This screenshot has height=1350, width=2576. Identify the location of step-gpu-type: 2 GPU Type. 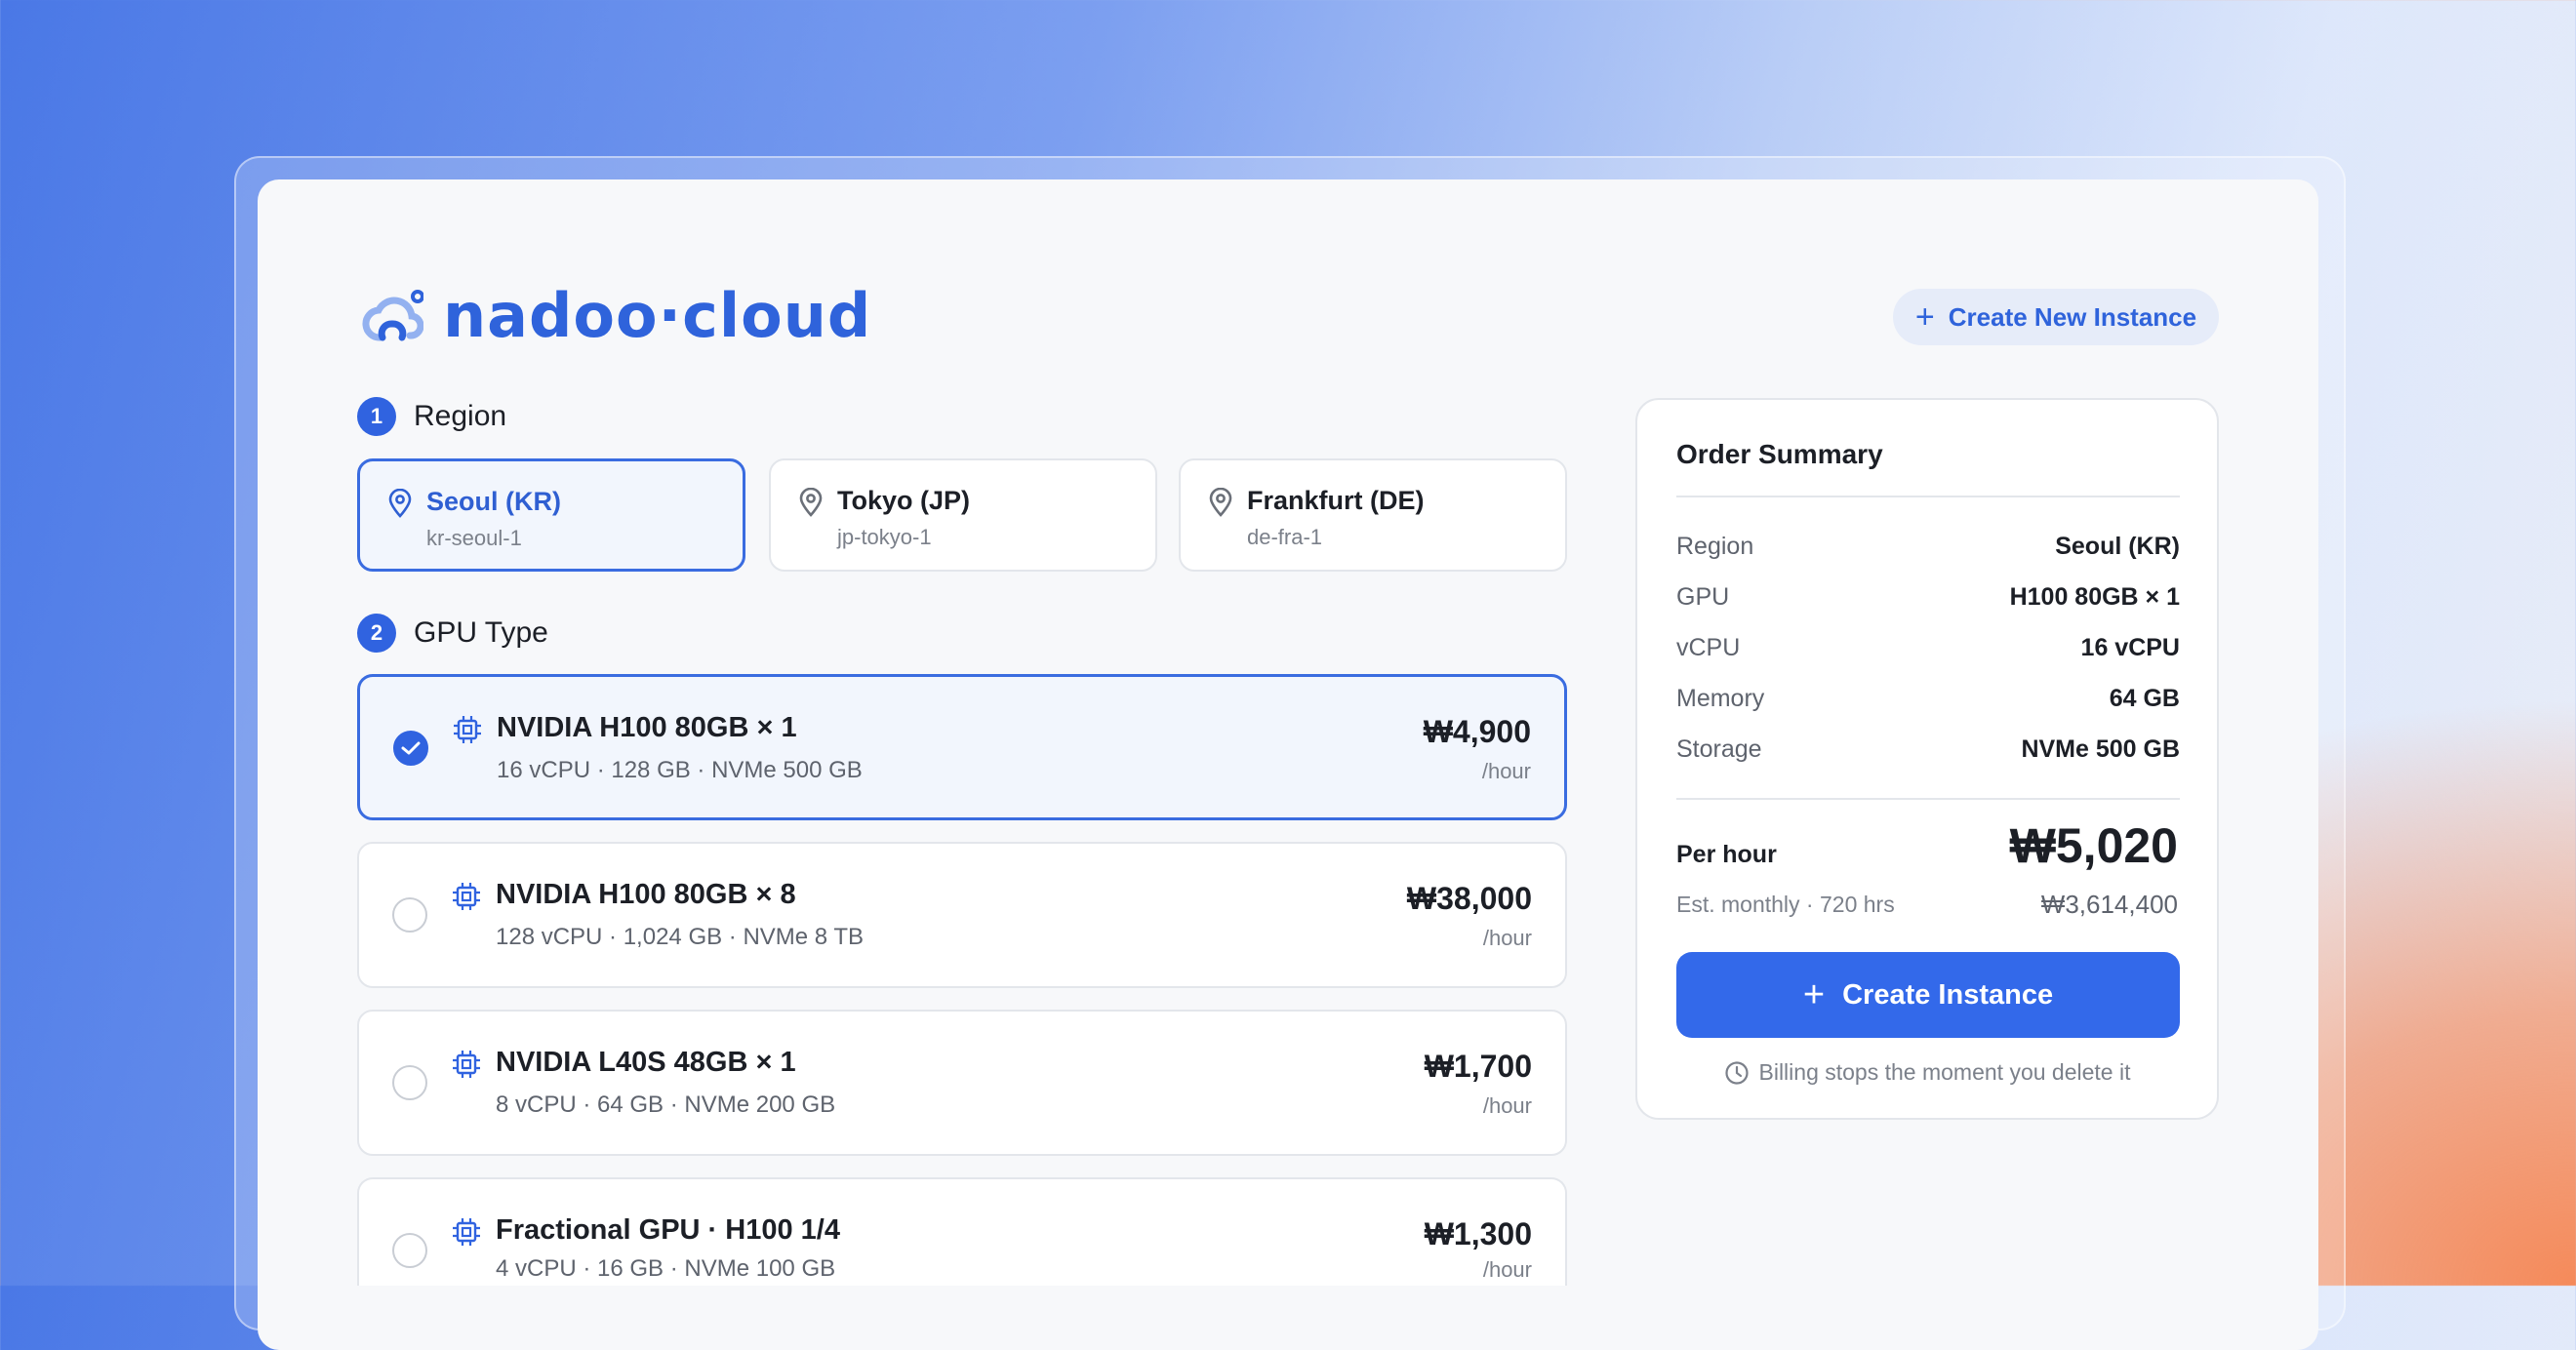
(452, 633).